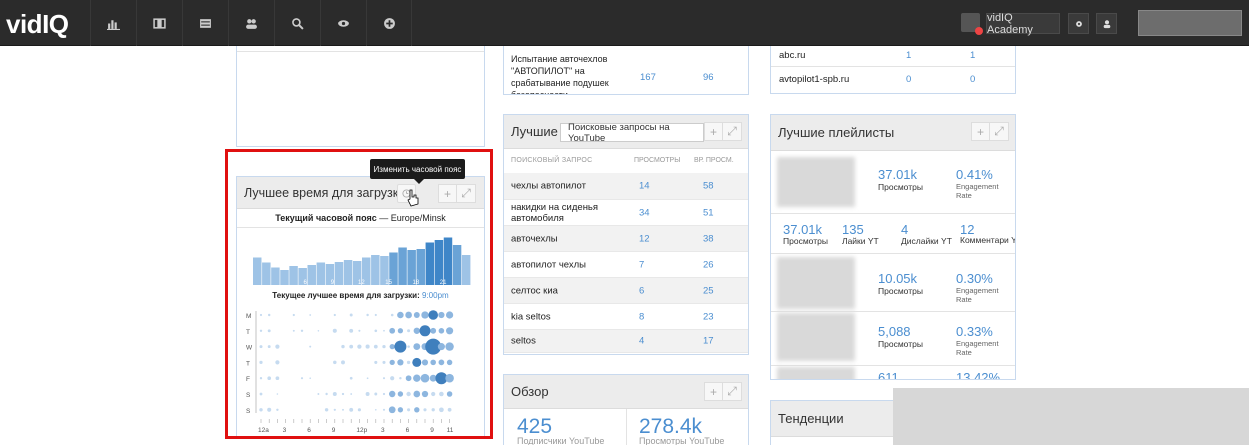 The image size is (1249, 445). I want to click on playlists-title: Лучшие плейлисты, so click(836, 132).